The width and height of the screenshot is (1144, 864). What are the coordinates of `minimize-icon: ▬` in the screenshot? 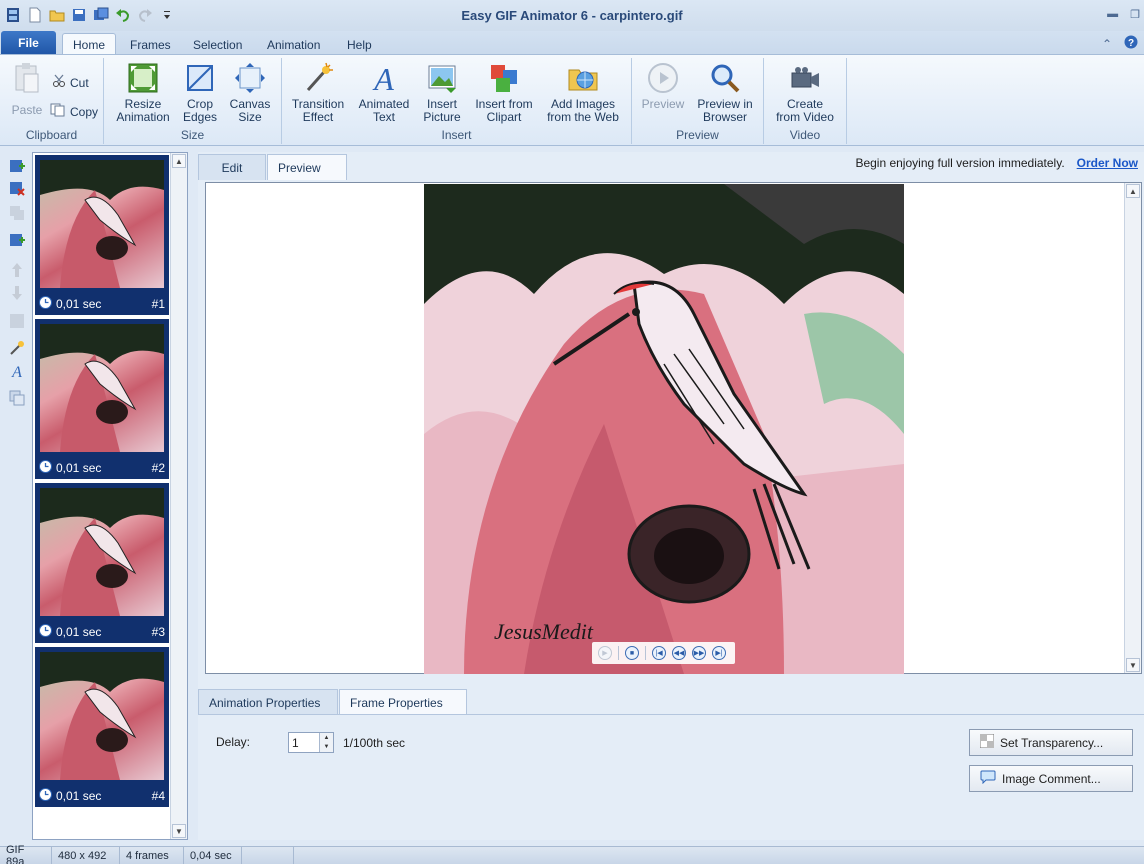 It's located at (1112, 14).